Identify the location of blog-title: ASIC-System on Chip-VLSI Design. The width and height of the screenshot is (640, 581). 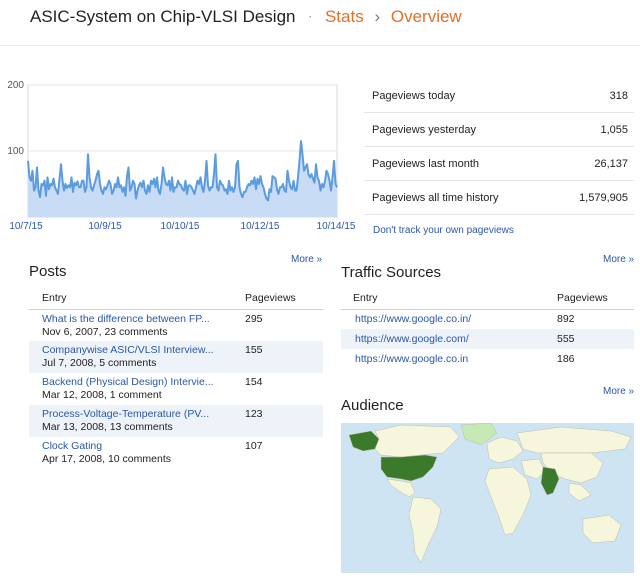
(163, 16).